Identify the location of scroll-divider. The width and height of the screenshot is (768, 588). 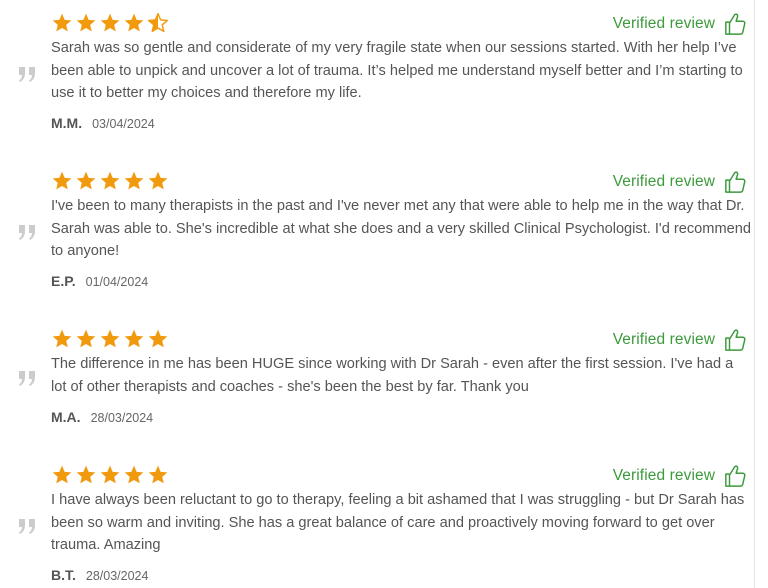
(754, 294).